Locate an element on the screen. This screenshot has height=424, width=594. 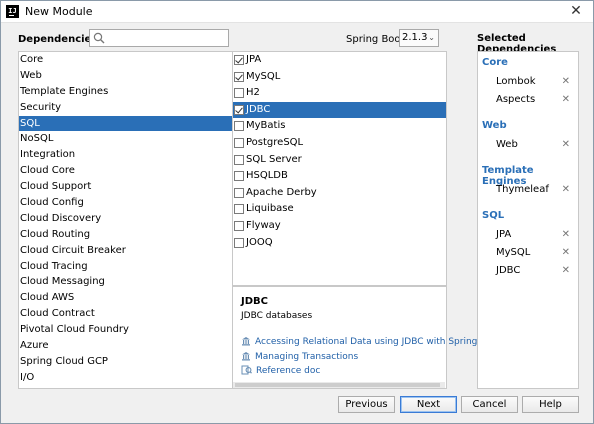
selected-group-title: Core is located at coordinates (495, 62).